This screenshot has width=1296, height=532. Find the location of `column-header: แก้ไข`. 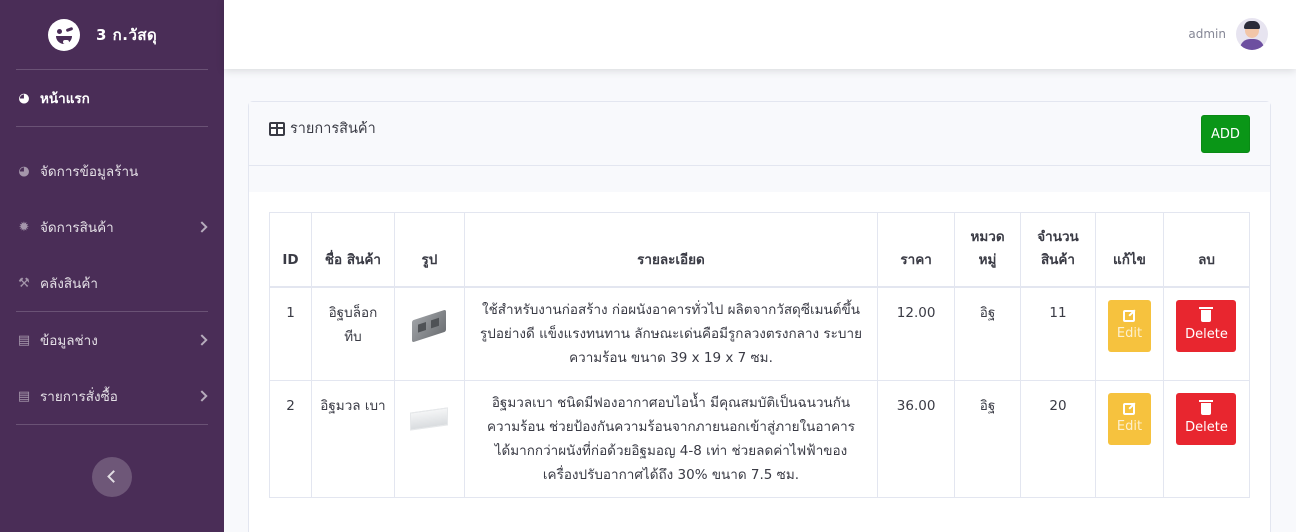

column-header: แก้ไข is located at coordinates (1129, 250).